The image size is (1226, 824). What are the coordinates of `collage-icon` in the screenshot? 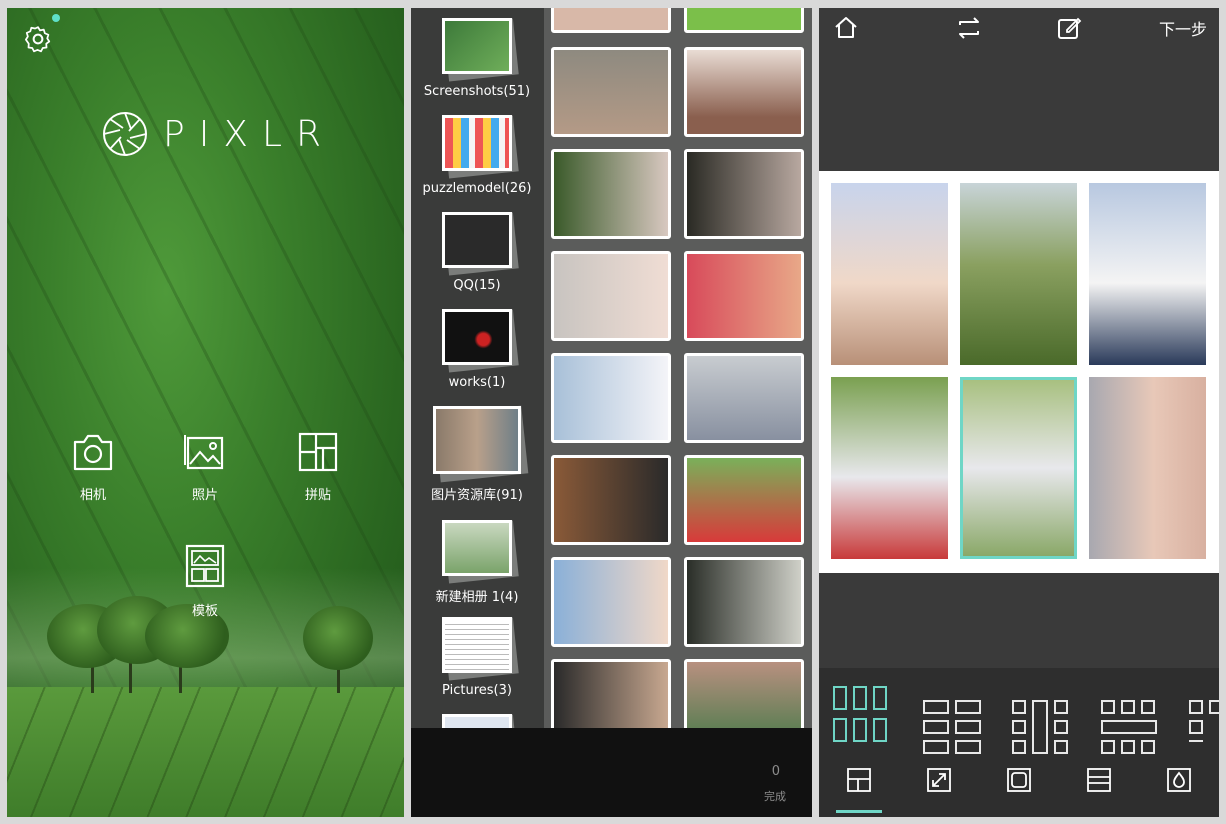 It's located at (318, 452).